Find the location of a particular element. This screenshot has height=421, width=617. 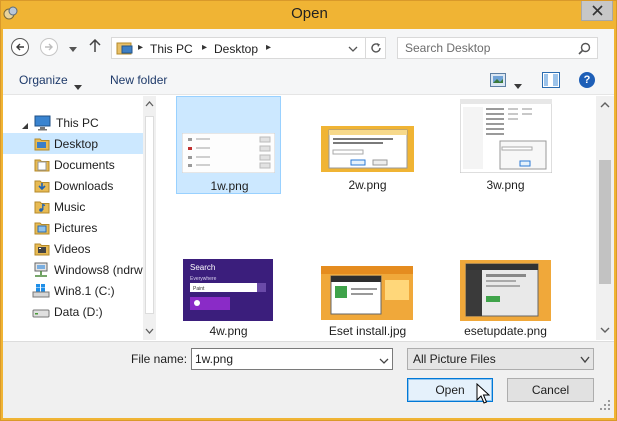

file-name: esetupdate.png is located at coordinates (505, 331).